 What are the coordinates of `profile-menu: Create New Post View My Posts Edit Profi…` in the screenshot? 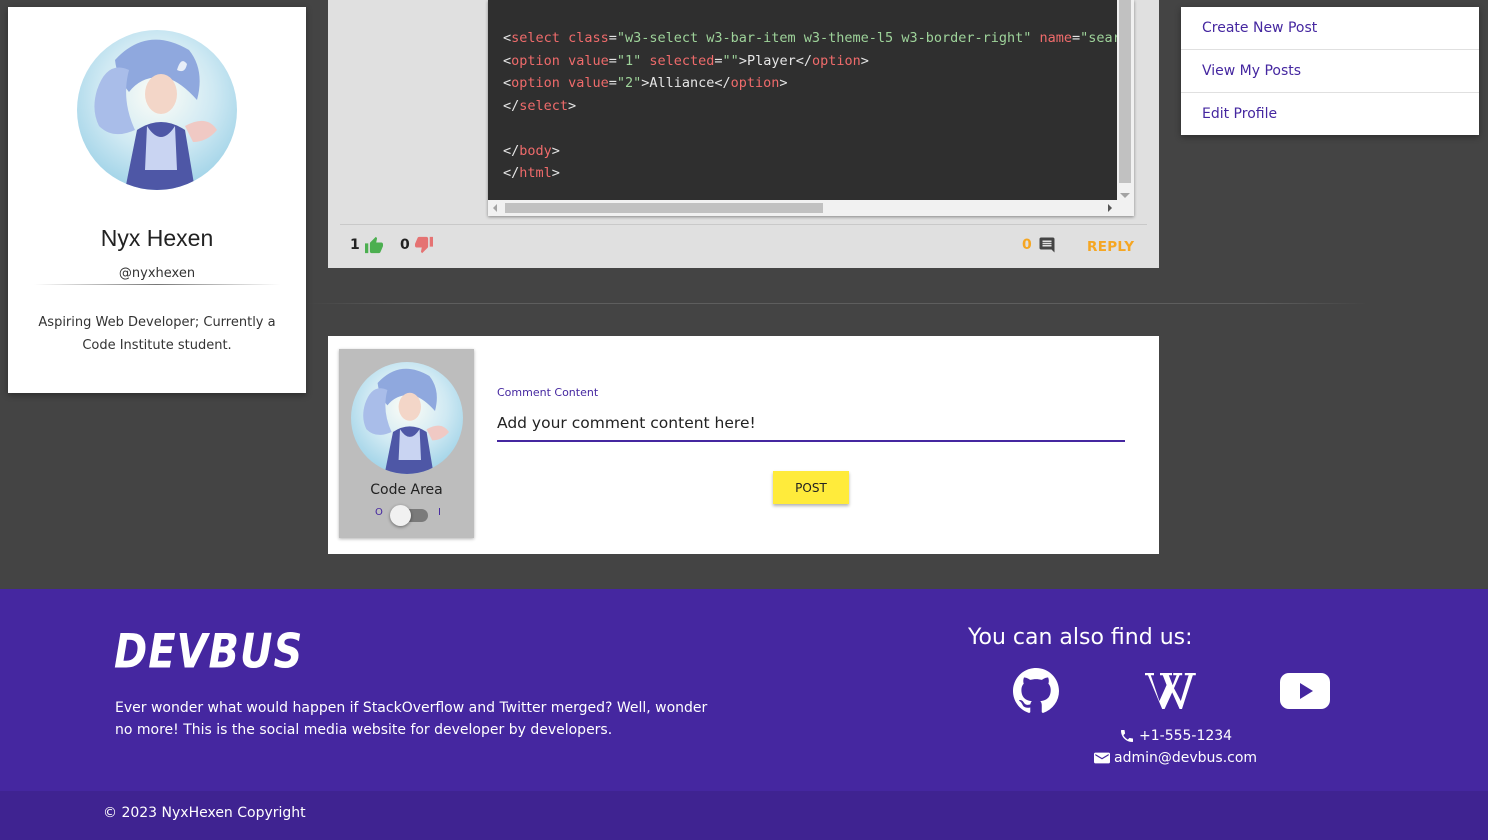 It's located at (1330, 71).